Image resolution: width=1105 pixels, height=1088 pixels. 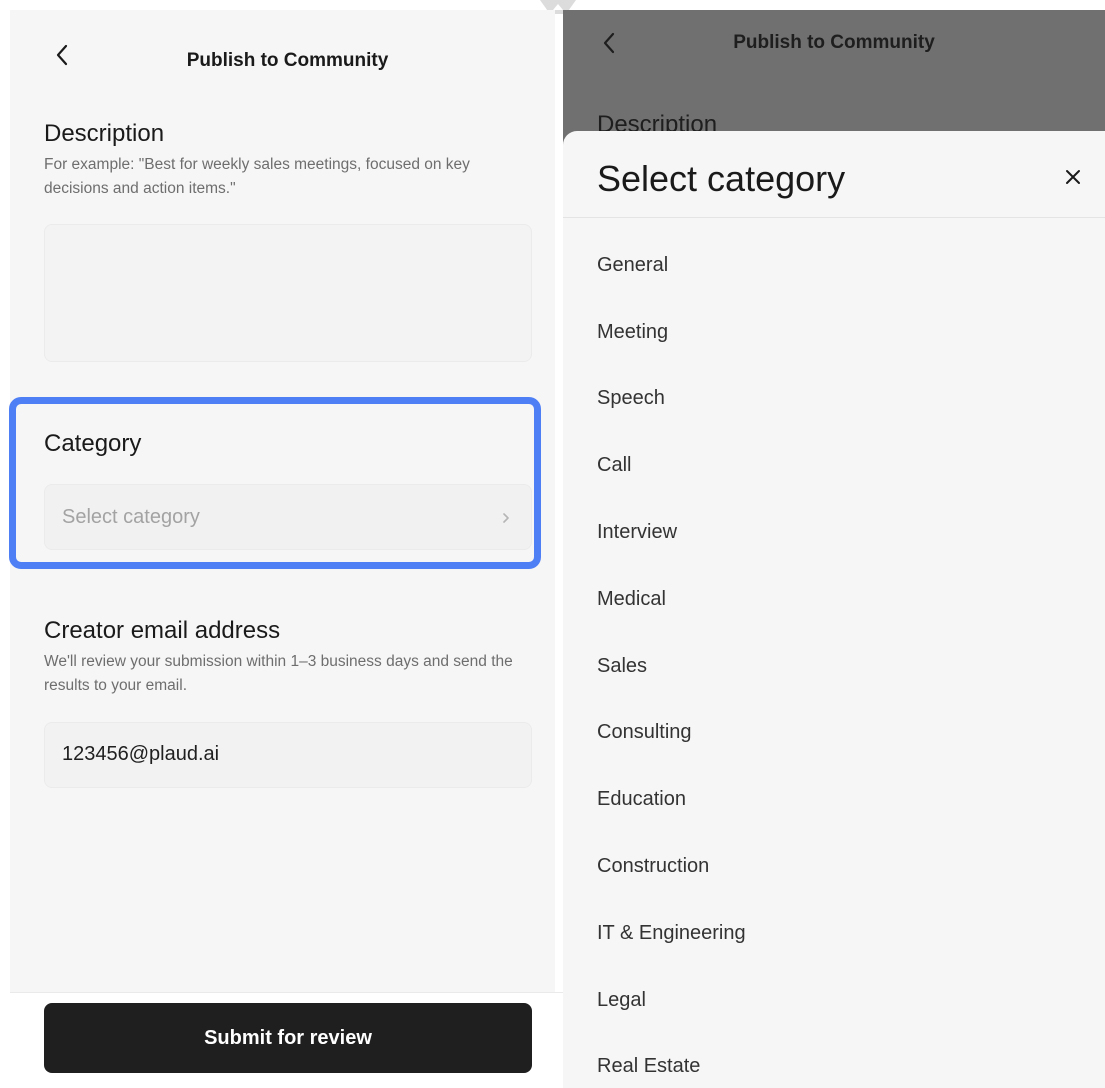 What do you see at coordinates (1073, 177) in the screenshot?
I see `close-icon` at bounding box center [1073, 177].